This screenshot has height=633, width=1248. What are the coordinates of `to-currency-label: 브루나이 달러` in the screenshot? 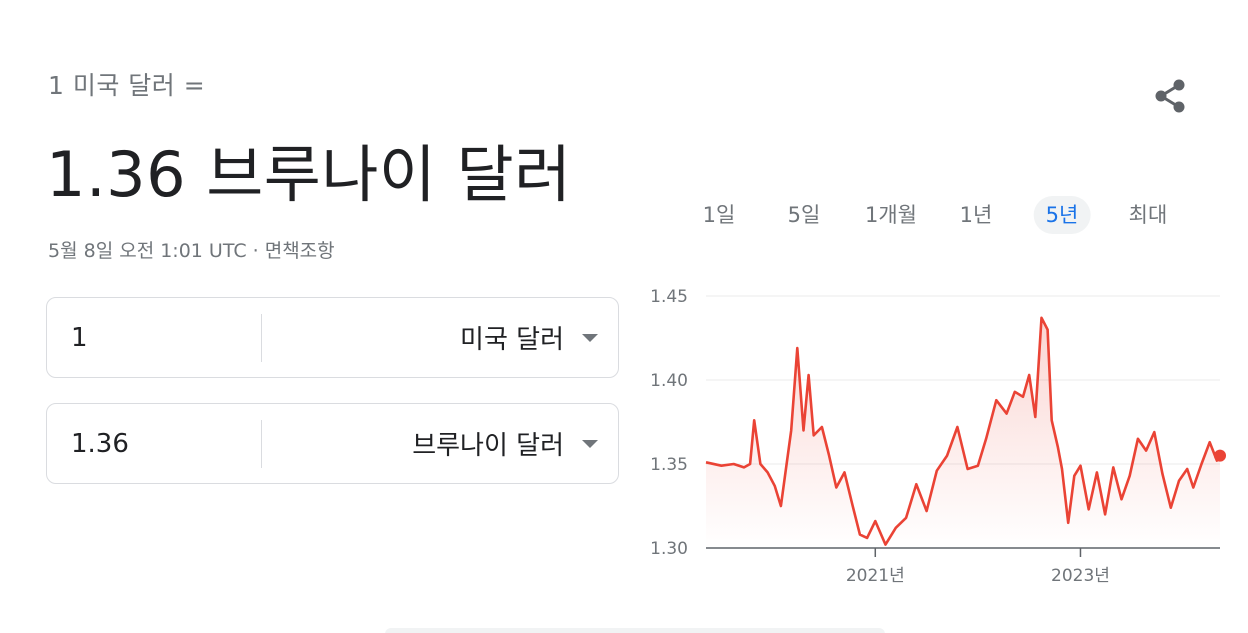 It's located at (488, 446).